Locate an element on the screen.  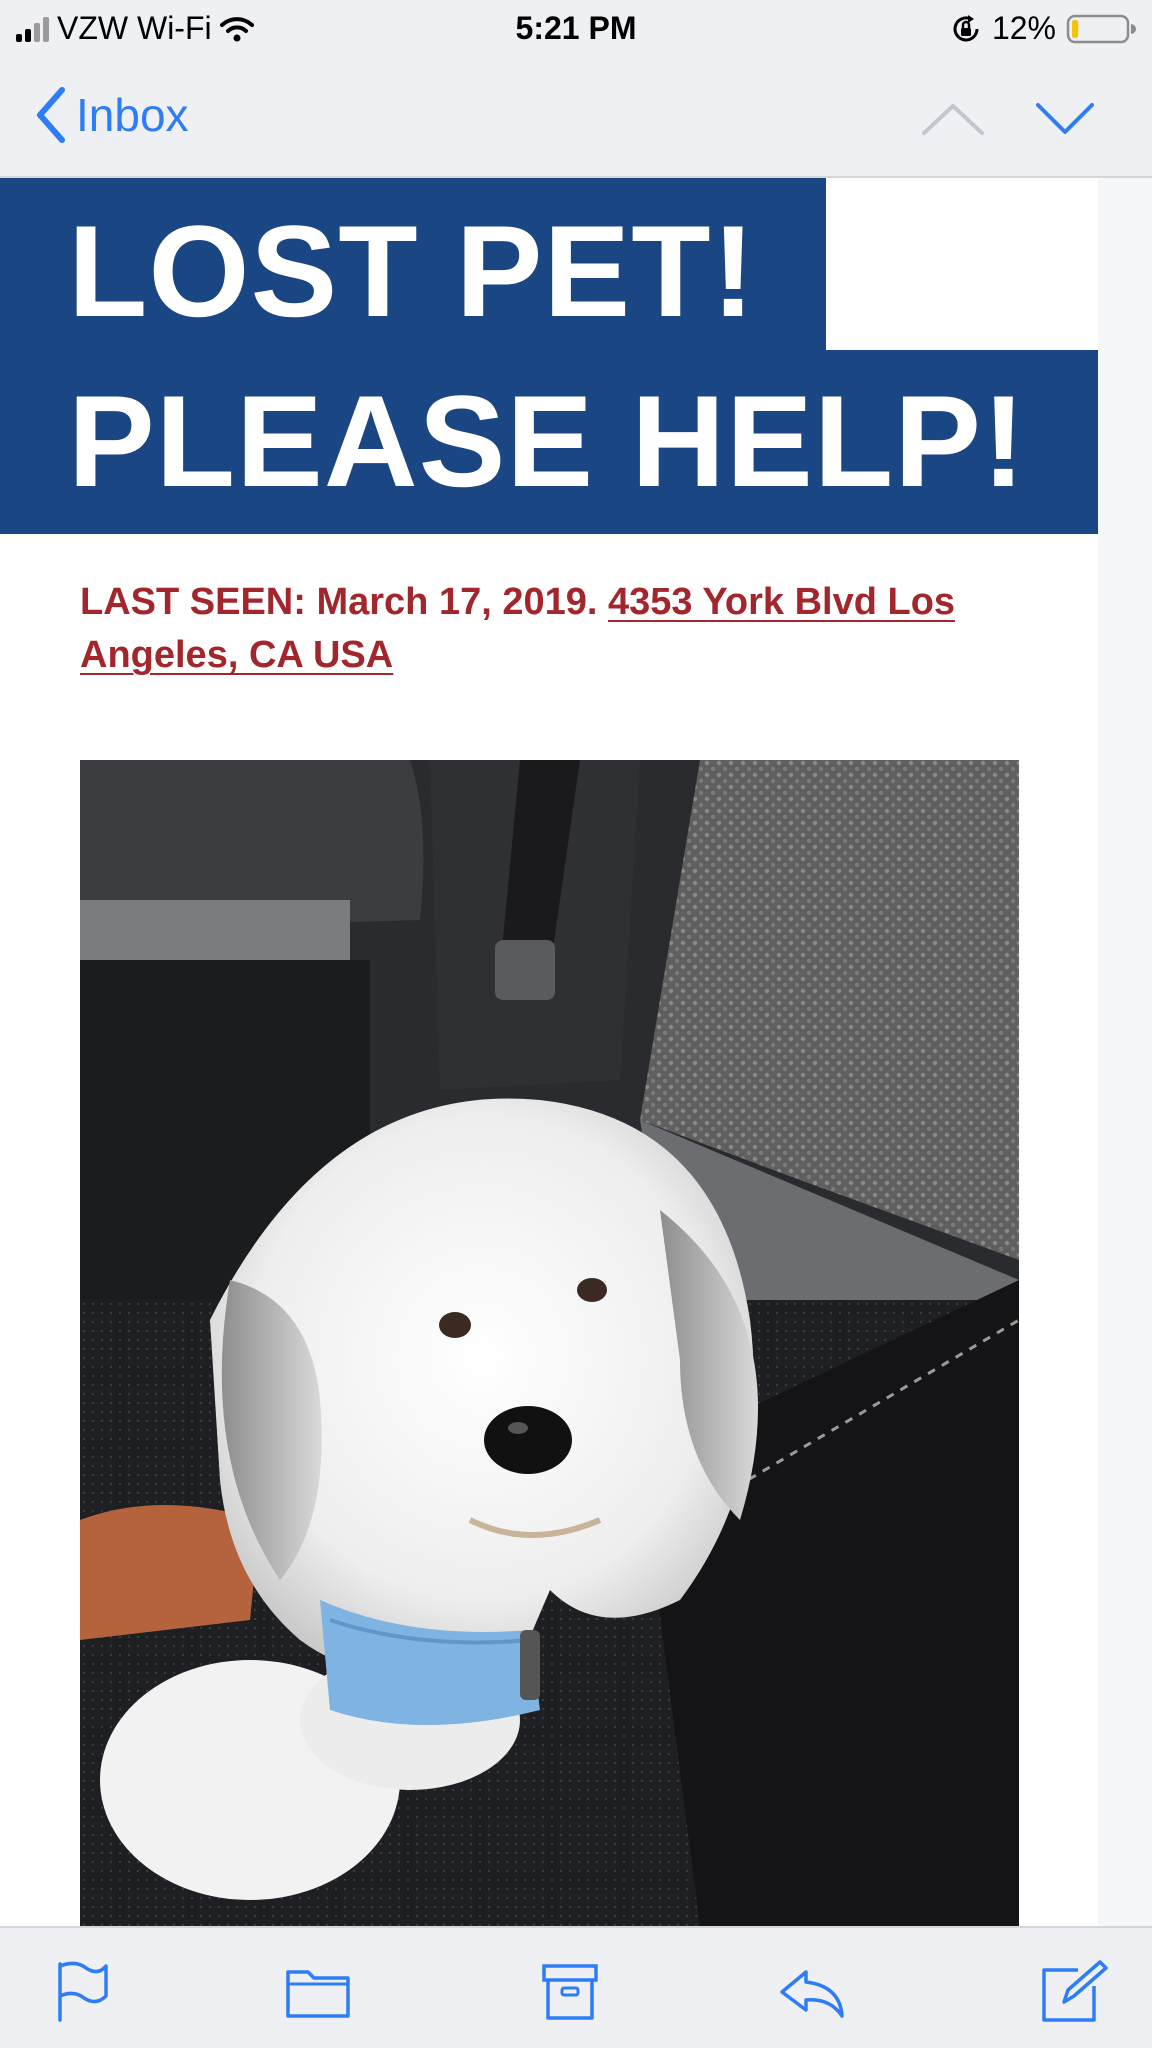
archive-icon is located at coordinates (570, 1992).